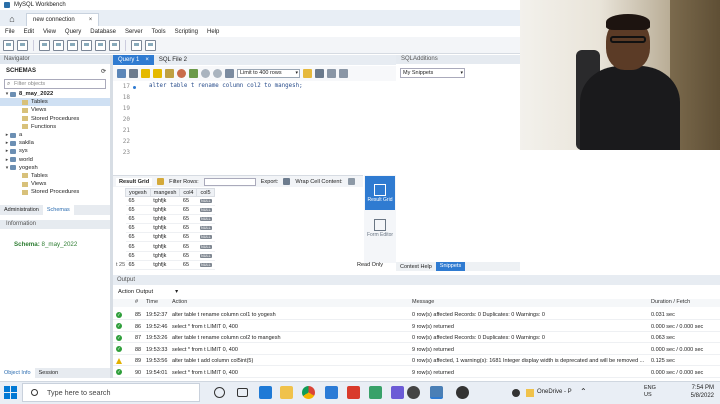  What do you see at coordinates (55, 160) in the screenshot?
I see `tree-item: ▸ world` at bounding box center [55, 160].